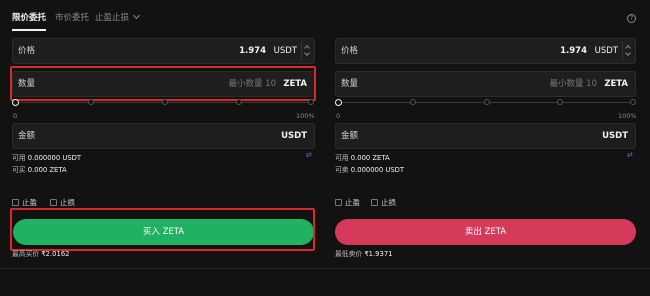 Image resolution: width=650 pixels, height=296 pixels. I want to click on buy-footer-label: 最高买价, so click(26, 254).